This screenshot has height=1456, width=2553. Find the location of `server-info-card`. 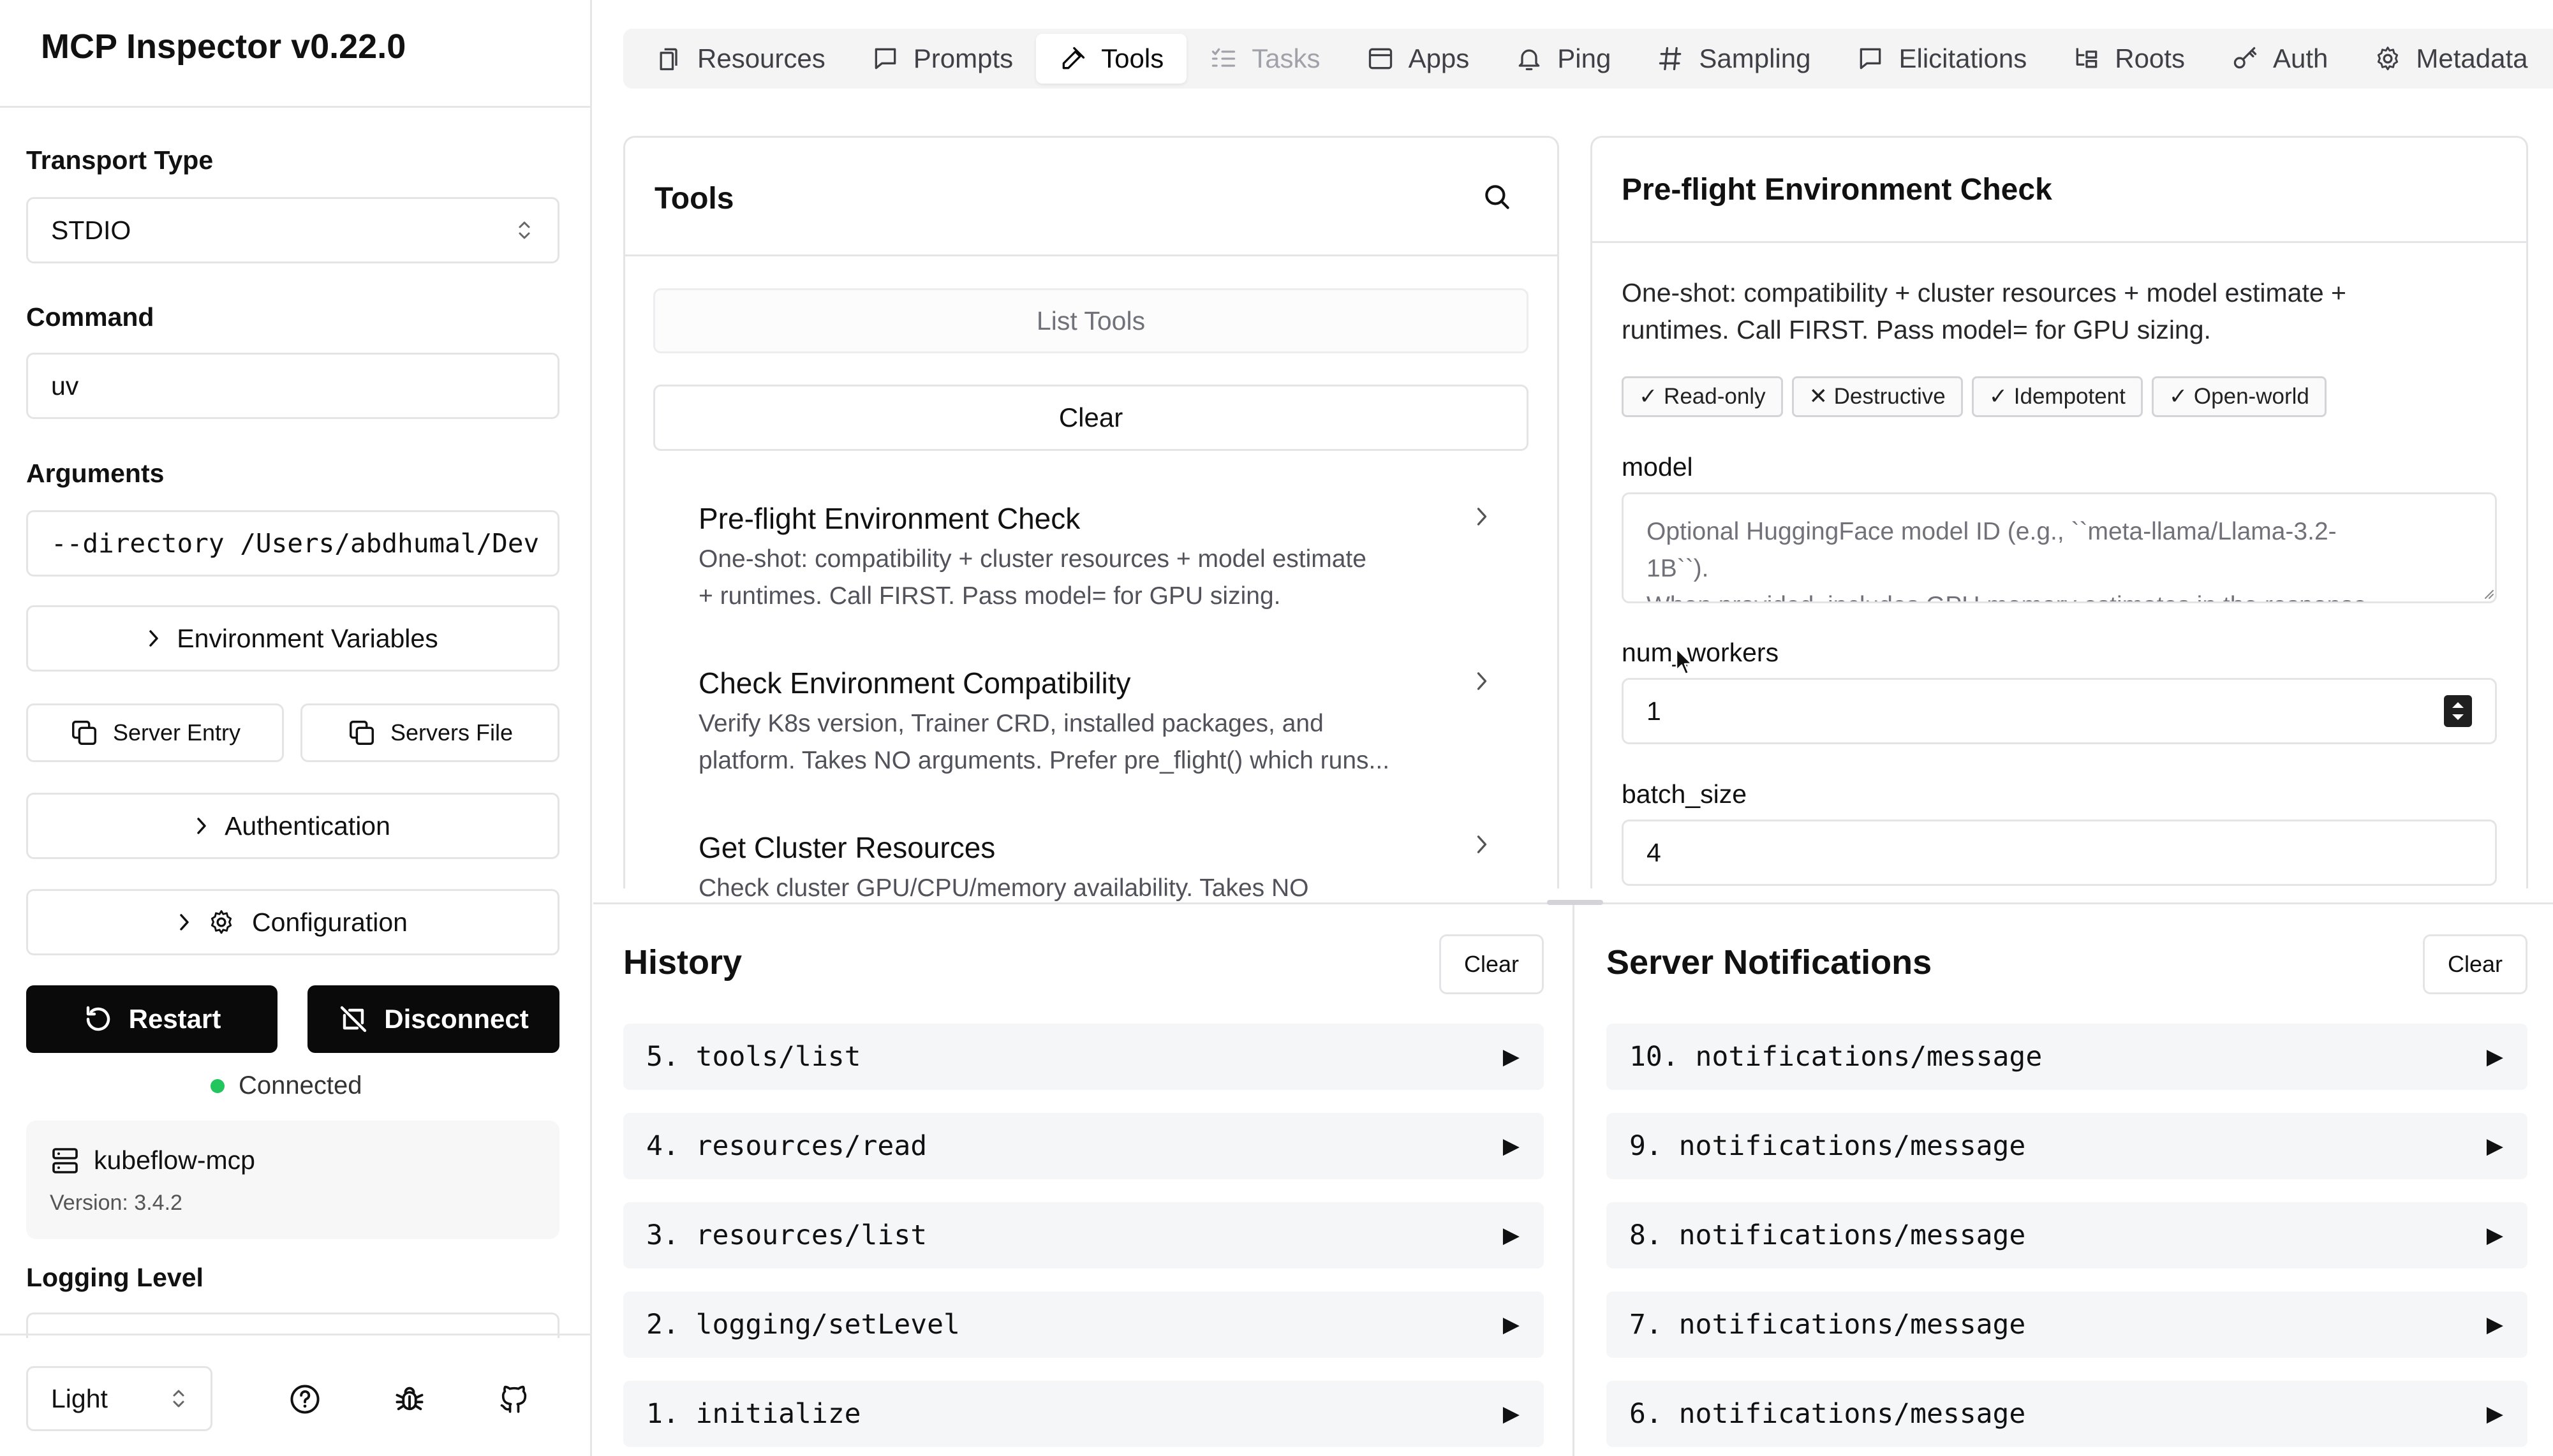

server-info-card is located at coordinates (292, 1180).